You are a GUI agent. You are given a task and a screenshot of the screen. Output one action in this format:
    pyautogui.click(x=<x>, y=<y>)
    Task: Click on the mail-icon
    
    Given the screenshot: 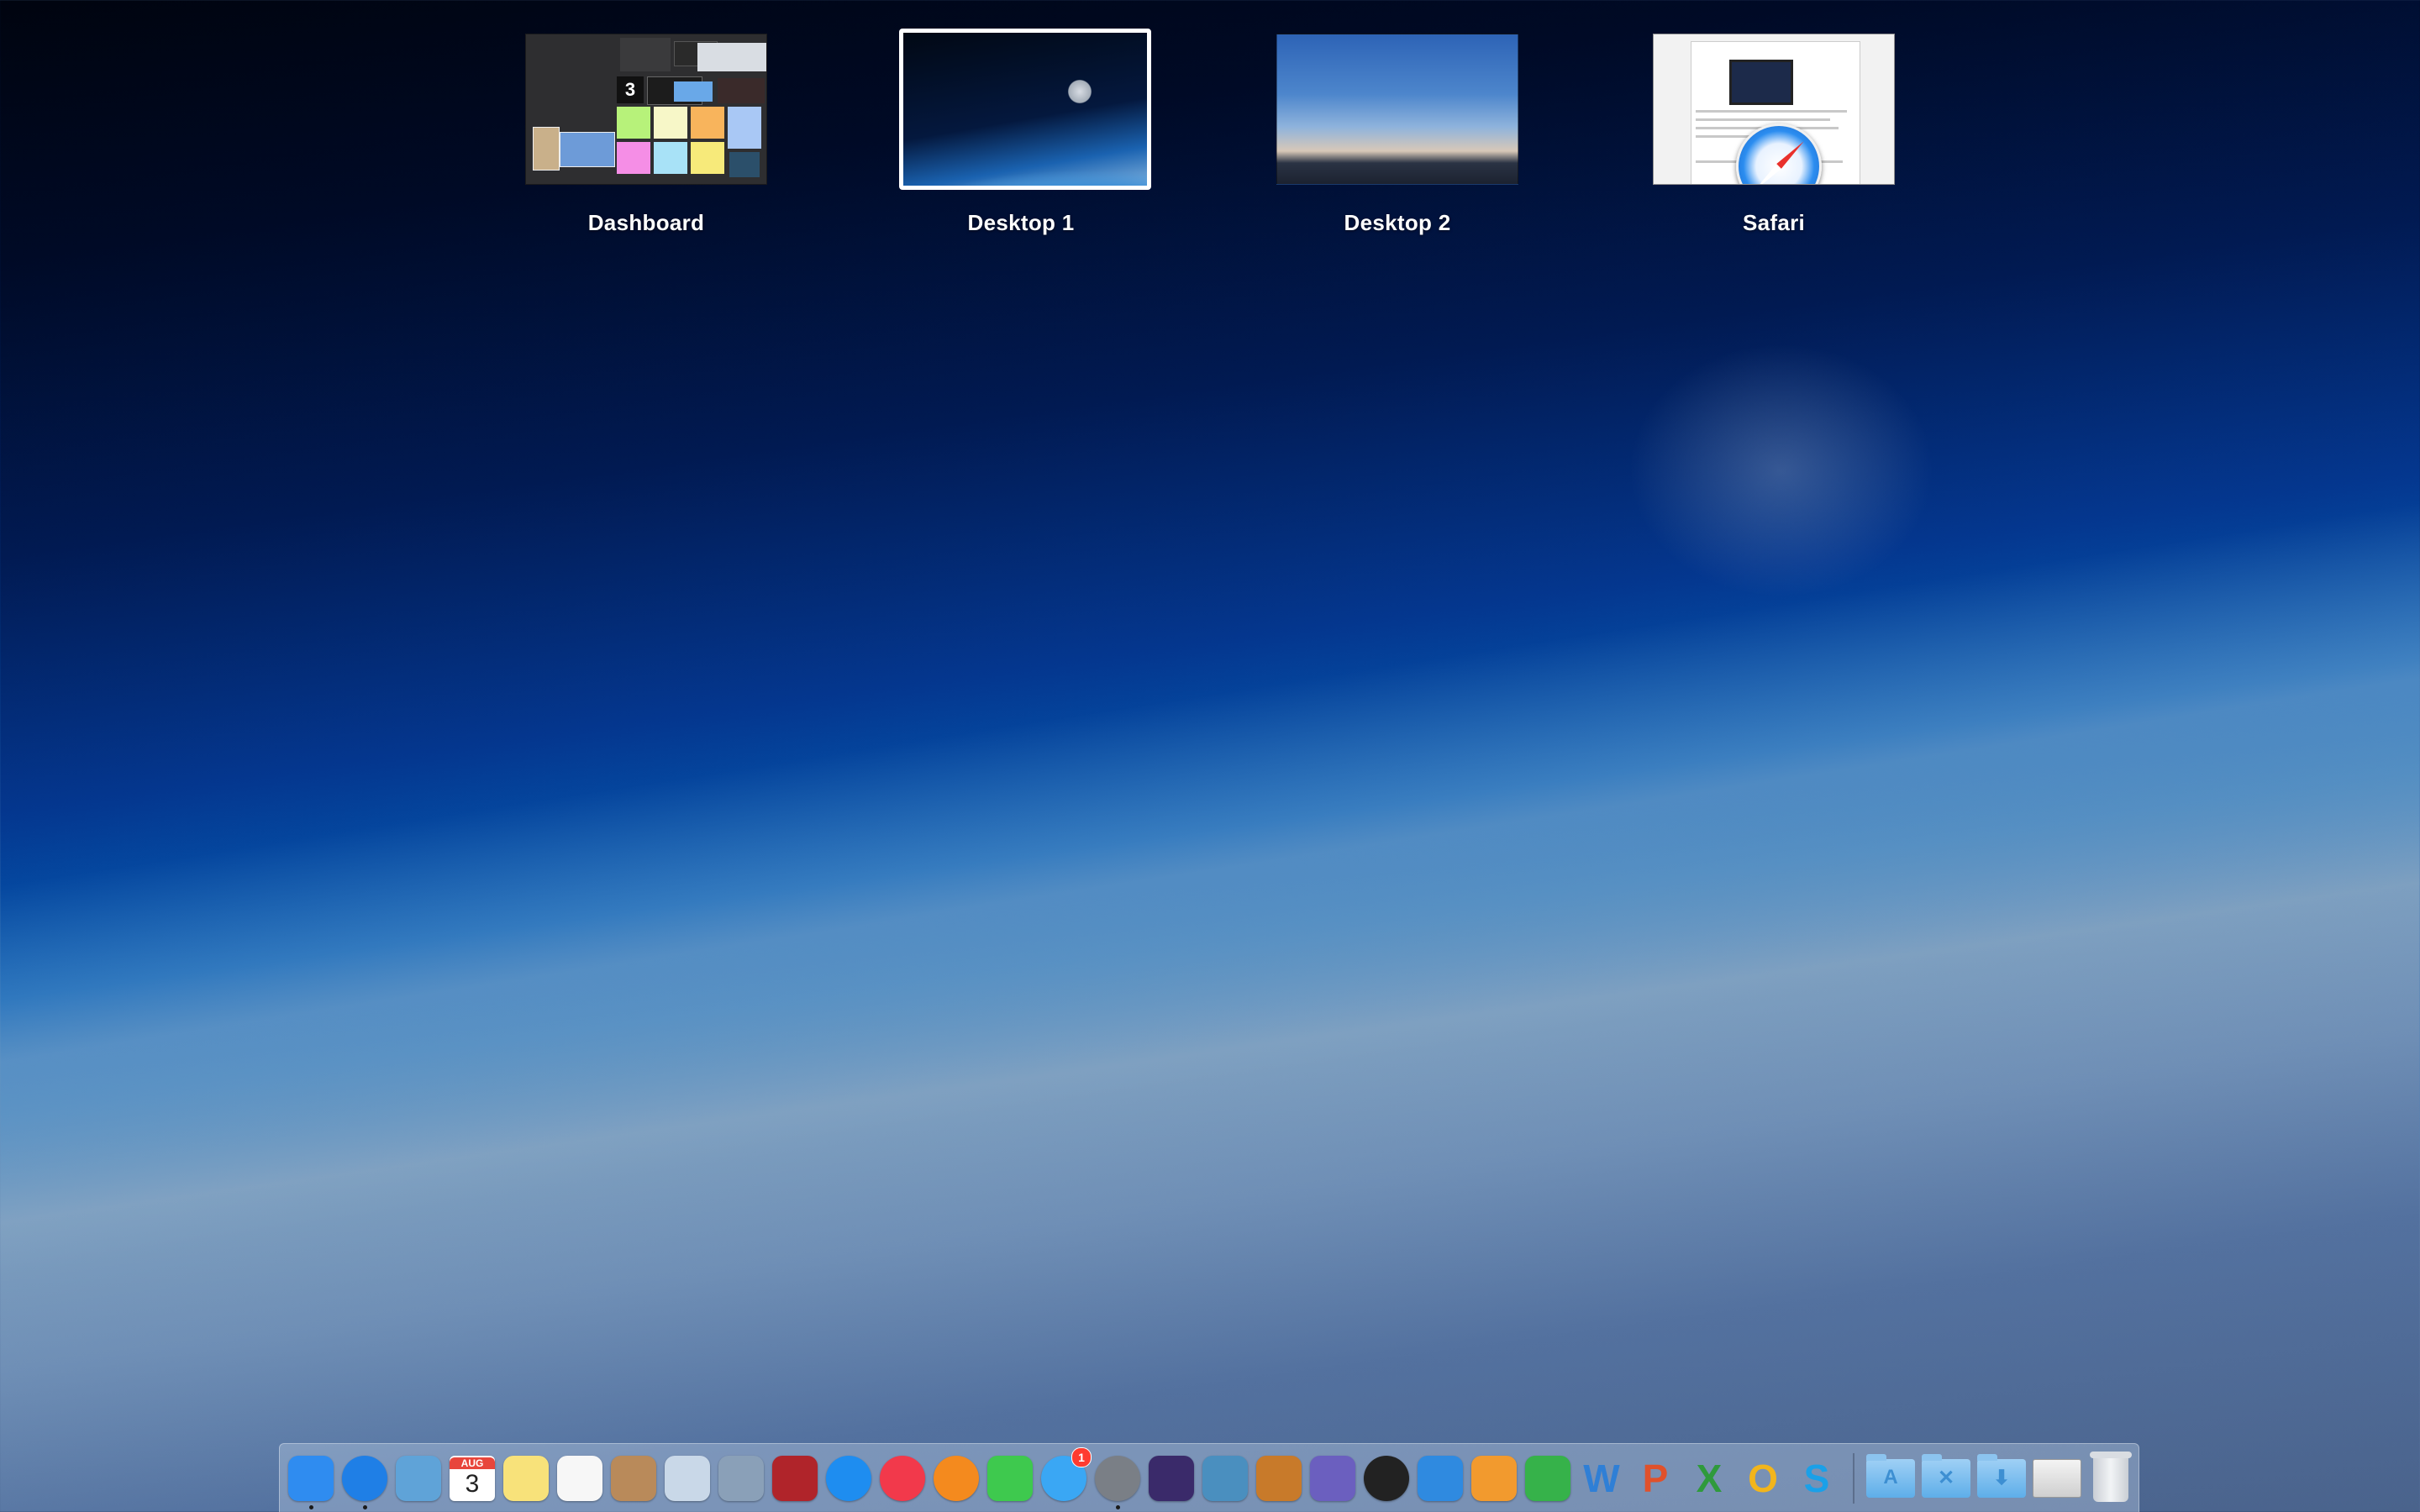 What is the action you would take?
    pyautogui.click(x=419, y=1478)
    